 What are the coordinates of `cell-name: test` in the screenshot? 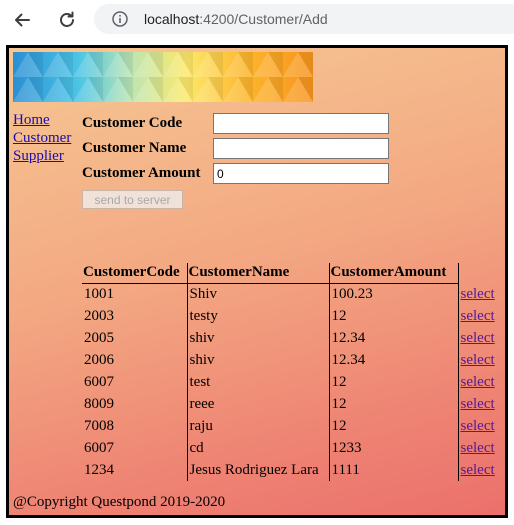 It's located at (258, 382).